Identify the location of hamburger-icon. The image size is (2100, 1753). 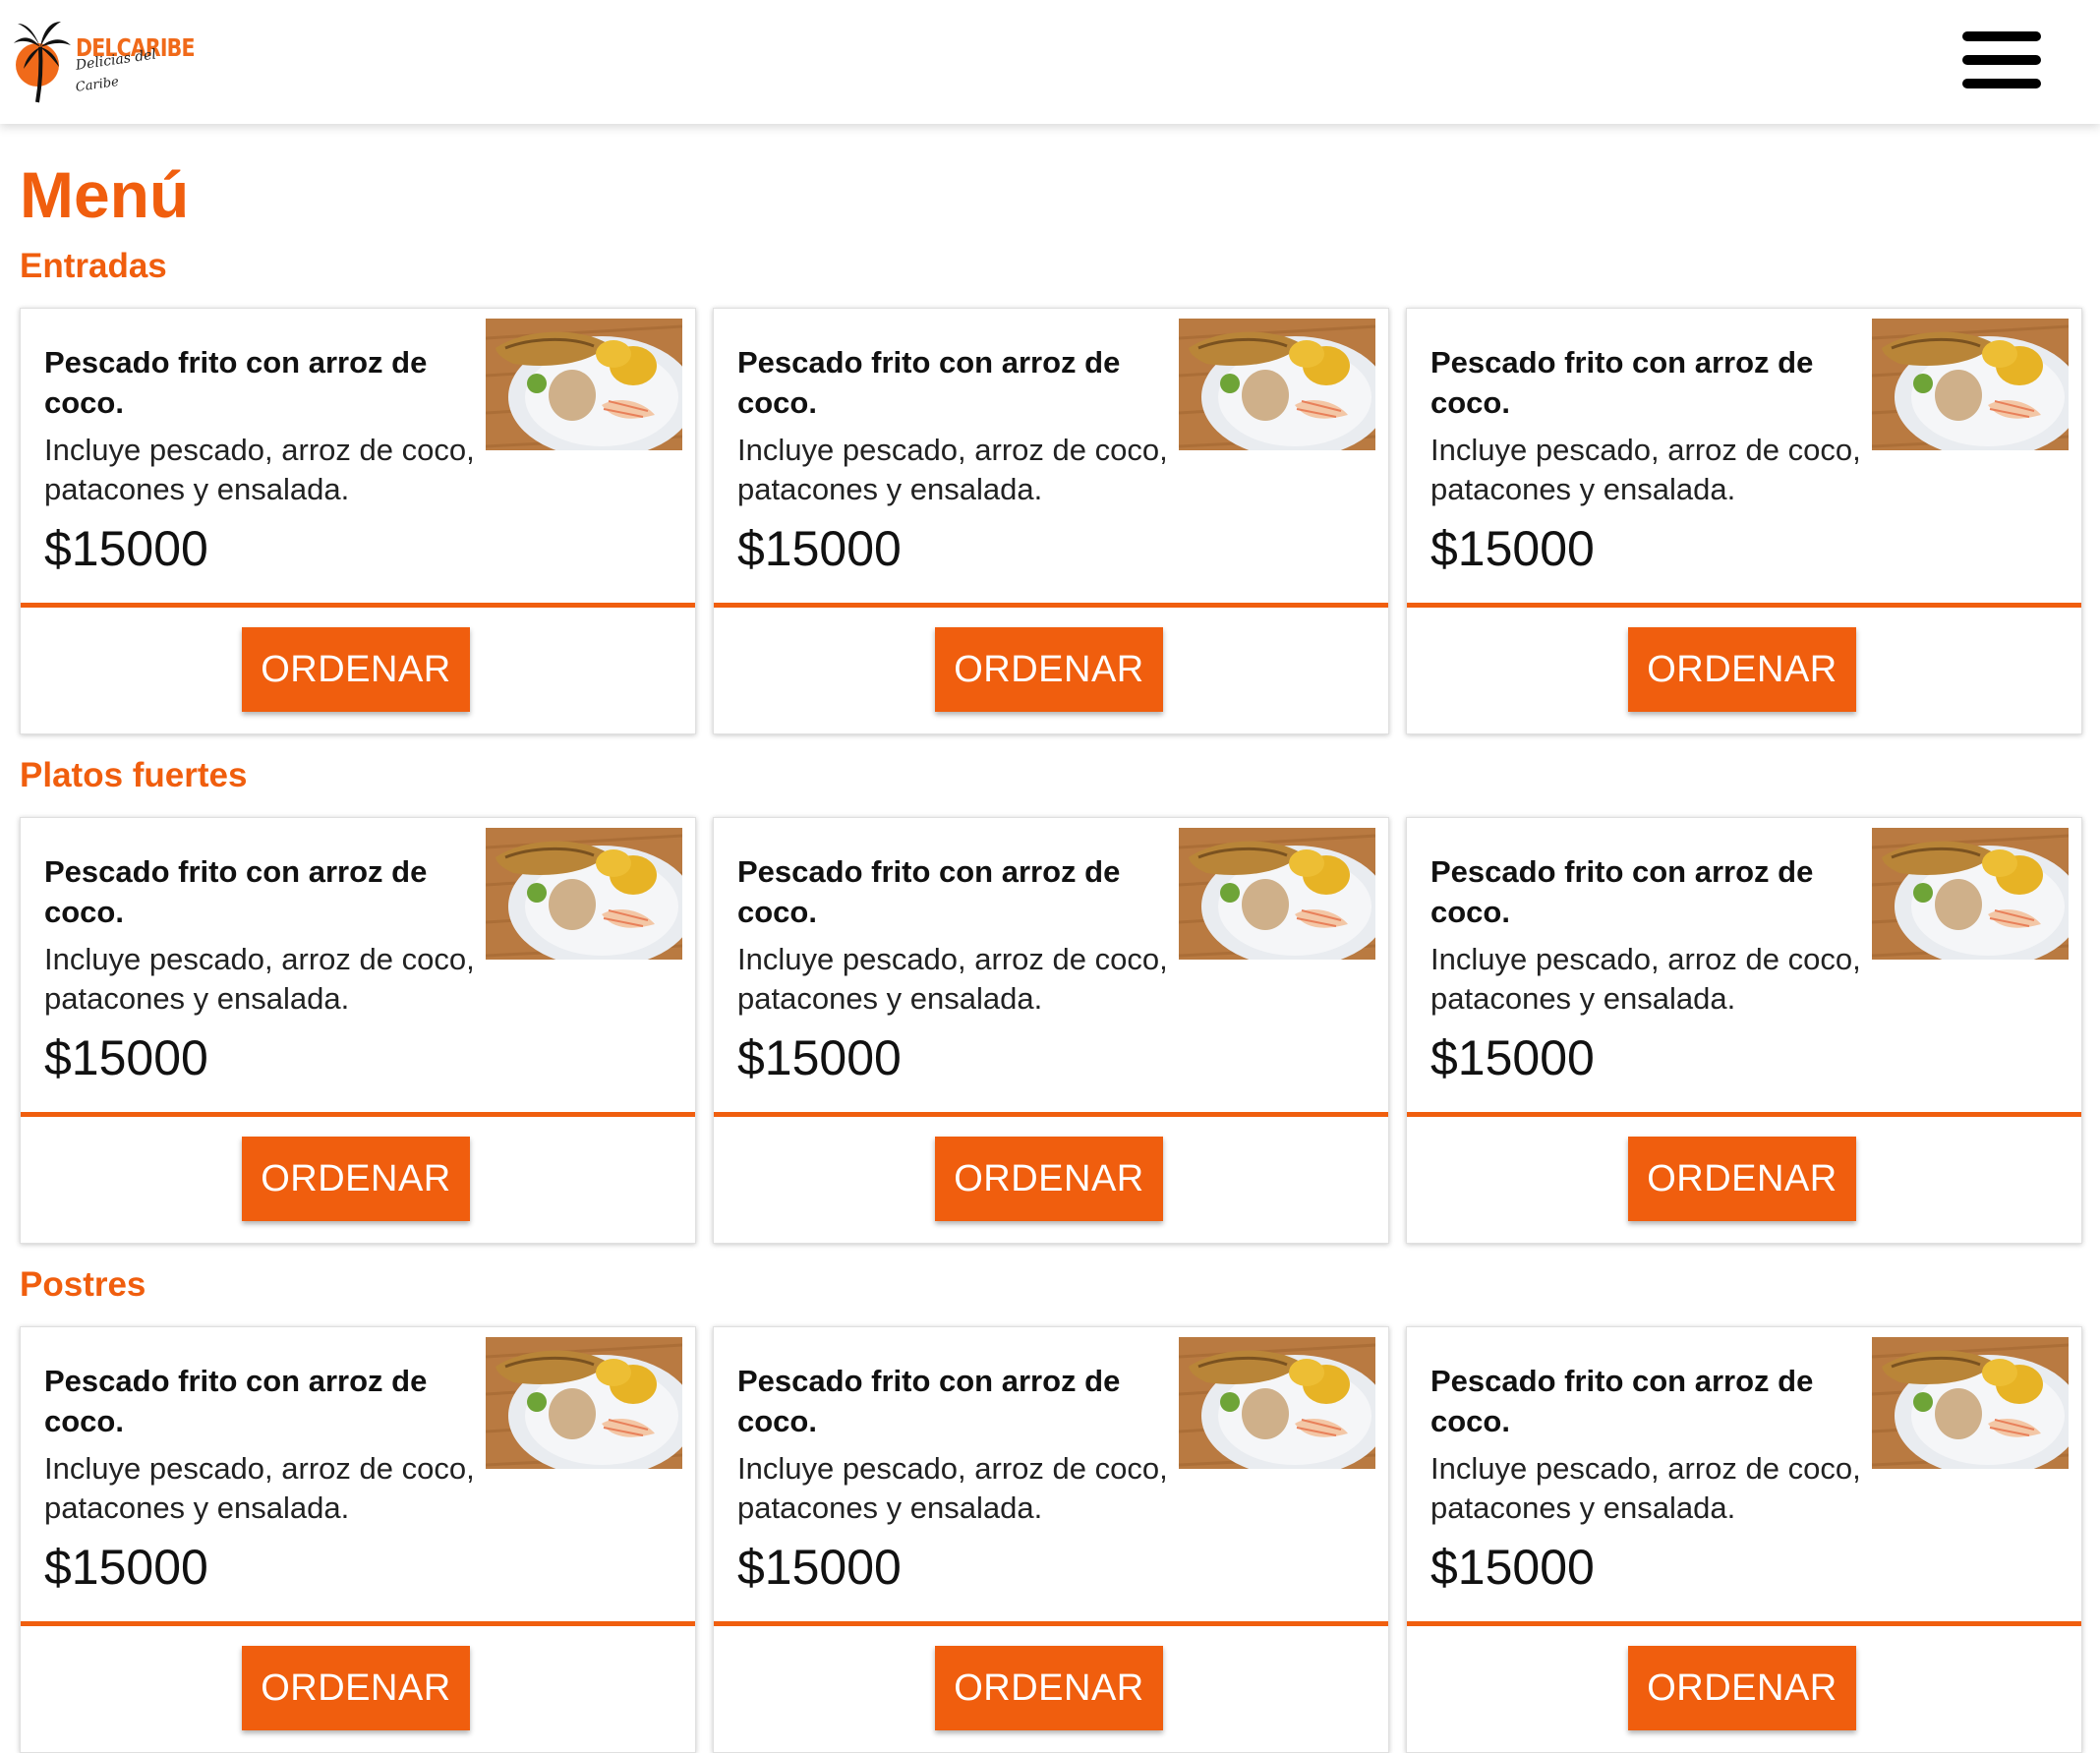
(2001, 60).